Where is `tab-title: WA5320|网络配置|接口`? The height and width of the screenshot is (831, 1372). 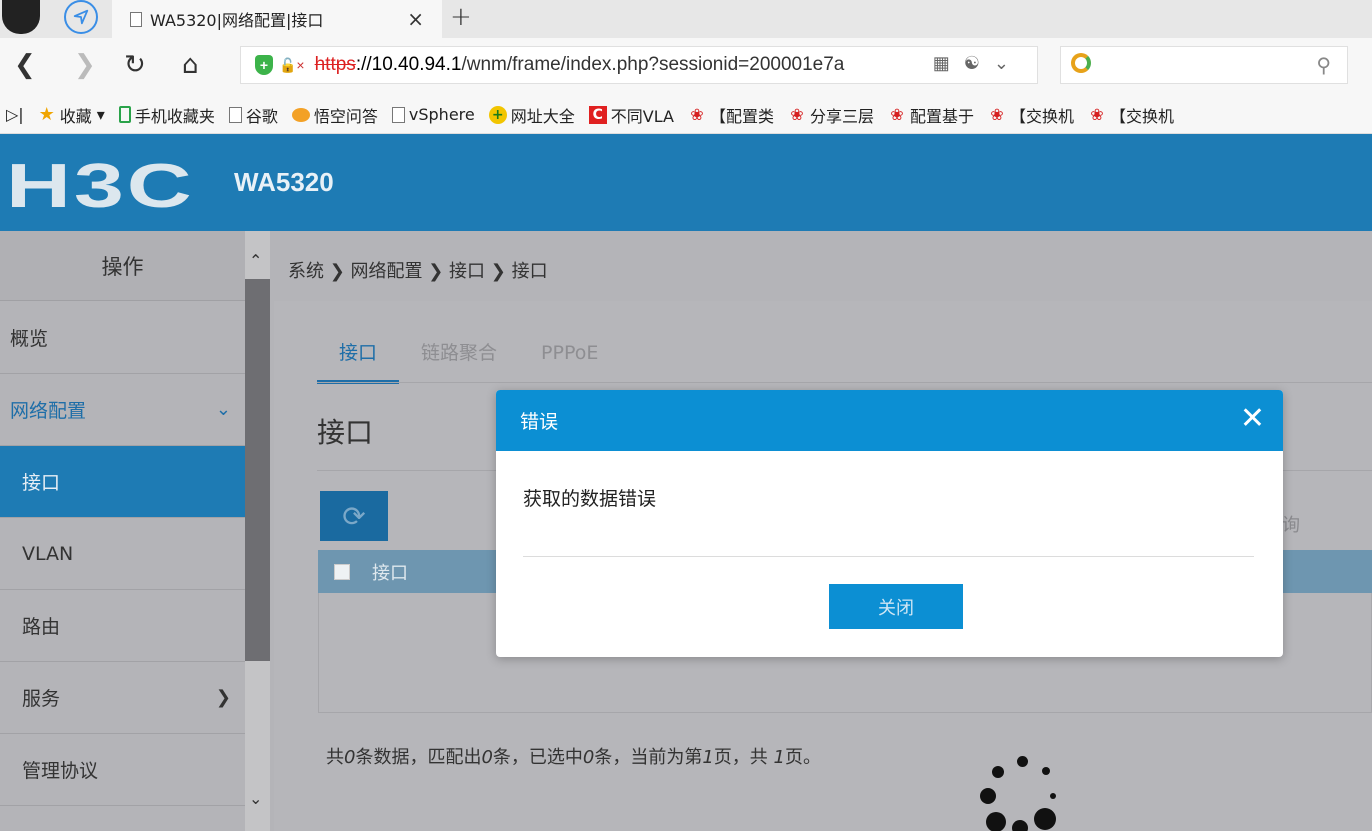 tab-title: WA5320|网络配置|接口 is located at coordinates (237, 20).